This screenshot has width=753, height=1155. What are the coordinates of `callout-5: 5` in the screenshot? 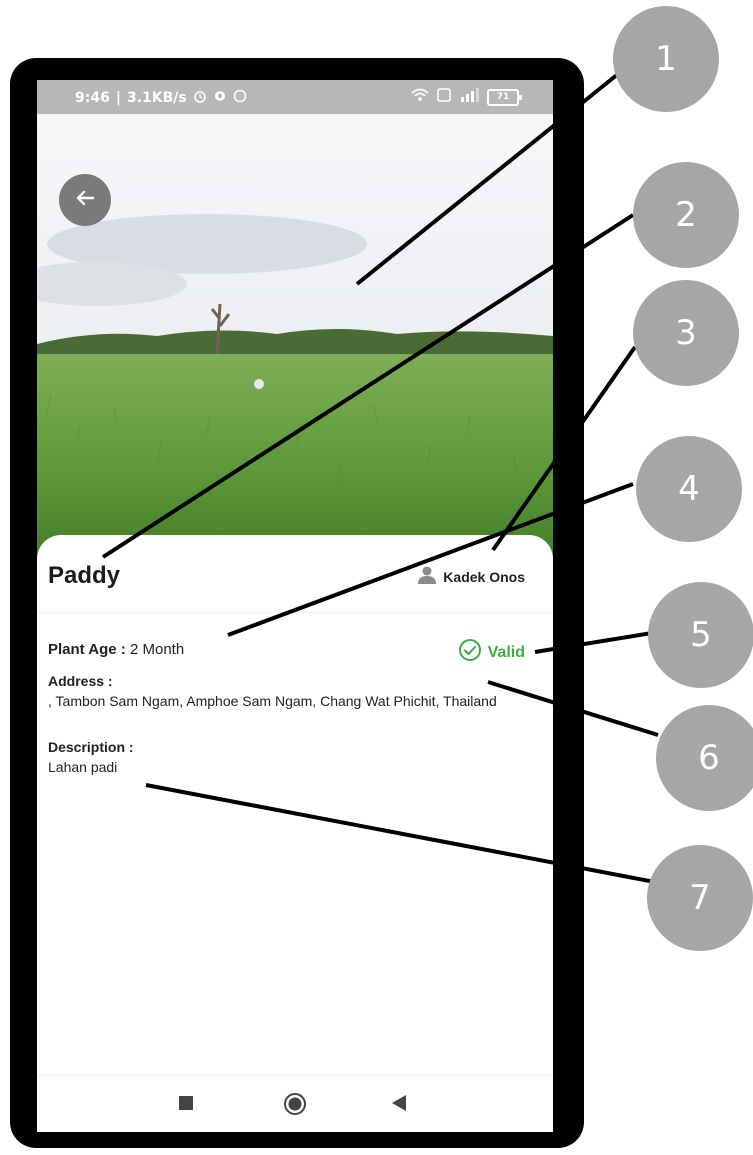 It's located at (700, 635).